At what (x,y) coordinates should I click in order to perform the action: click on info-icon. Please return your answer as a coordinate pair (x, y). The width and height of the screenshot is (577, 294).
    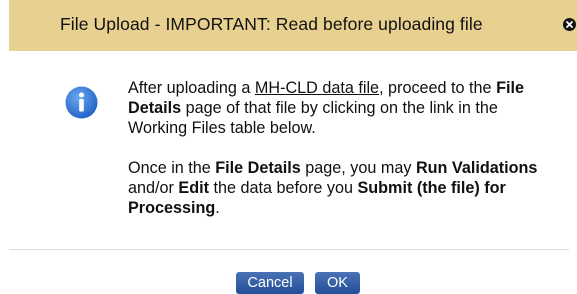
    Looking at the image, I should click on (81, 102).